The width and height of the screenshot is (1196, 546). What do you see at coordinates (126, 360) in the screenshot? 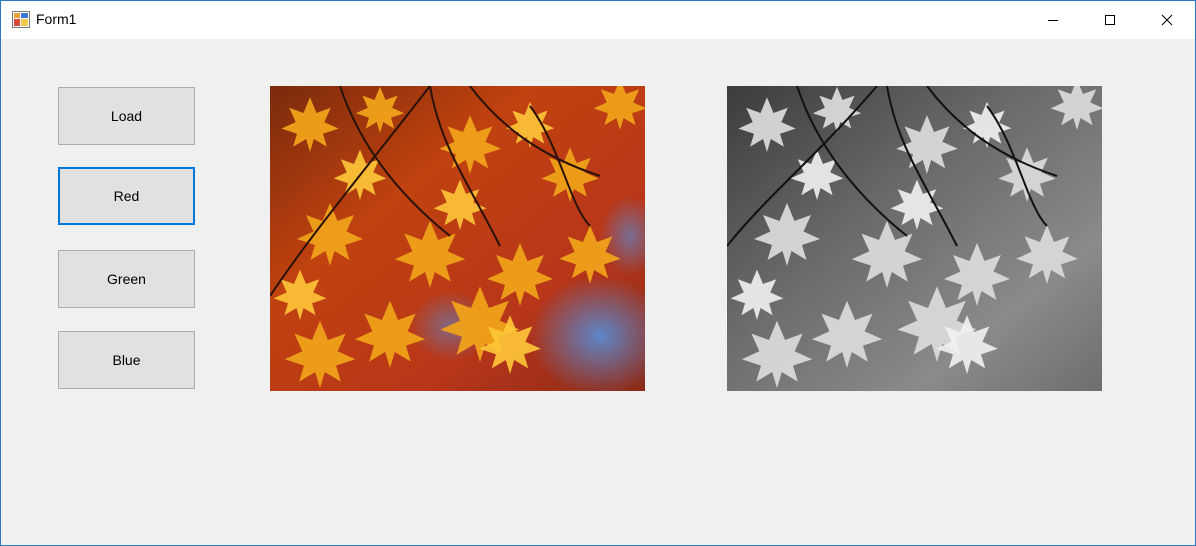
I see `blue-button: Blue` at bounding box center [126, 360].